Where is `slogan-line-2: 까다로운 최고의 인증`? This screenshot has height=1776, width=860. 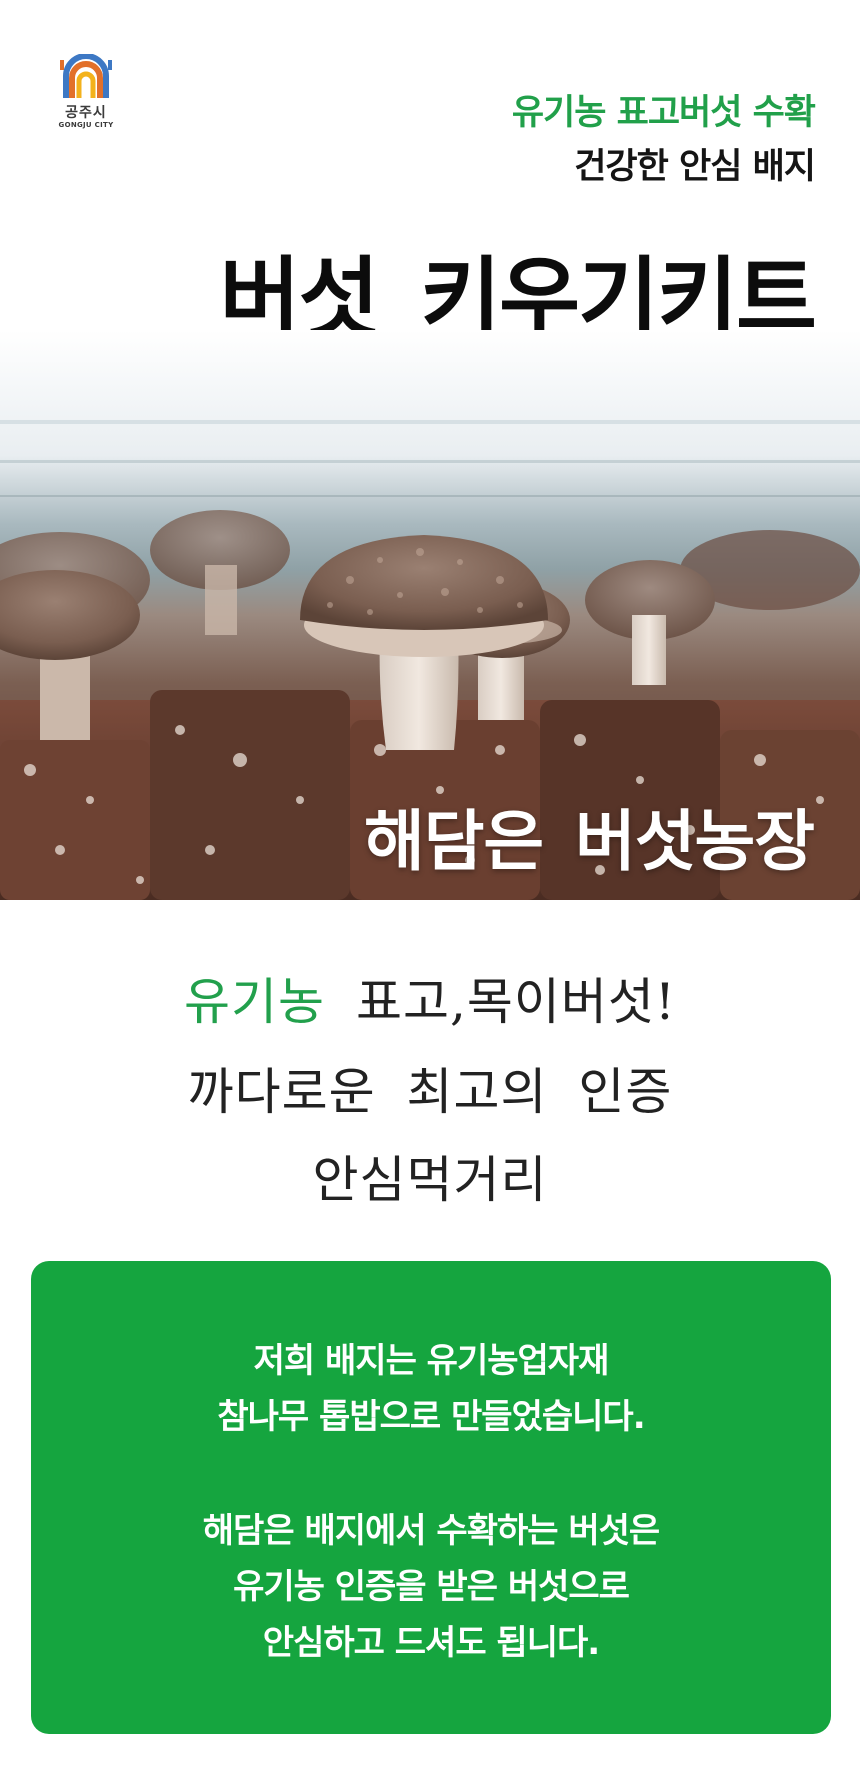
slogan-line-2: 까다로운 최고의 인증 is located at coordinates (430, 1092).